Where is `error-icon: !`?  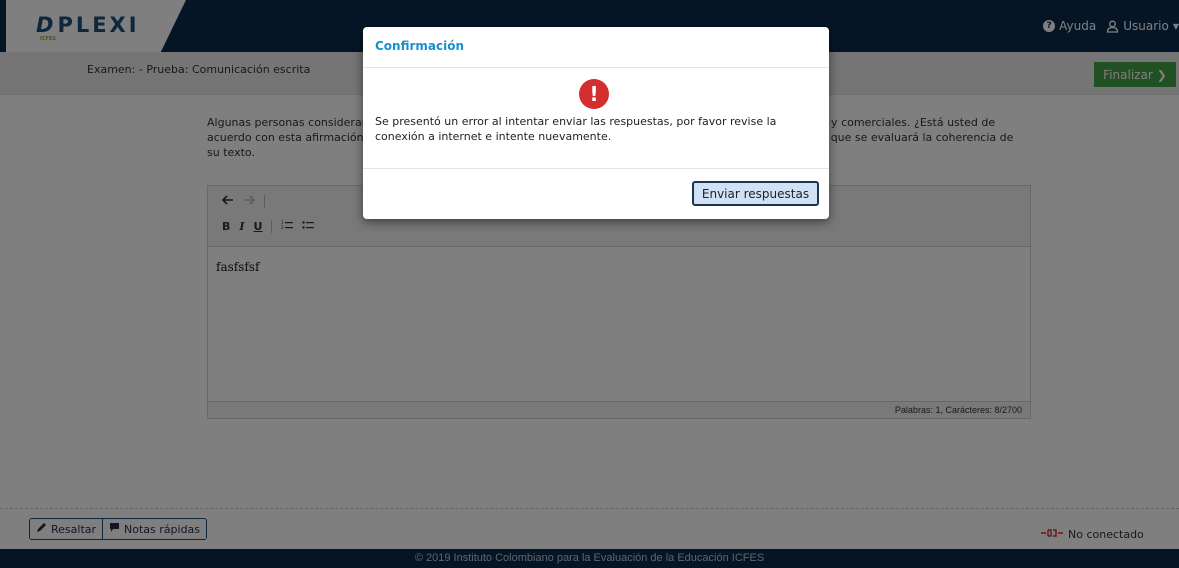
error-icon: ! is located at coordinates (594, 94).